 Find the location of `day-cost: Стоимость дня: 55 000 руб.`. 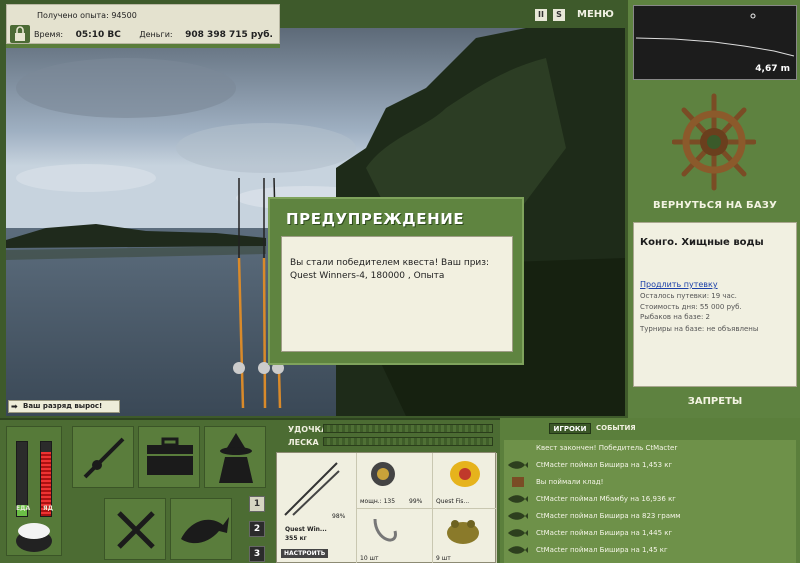

day-cost: Стоимость дня: 55 000 руб. is located at coordinates (691, 307).